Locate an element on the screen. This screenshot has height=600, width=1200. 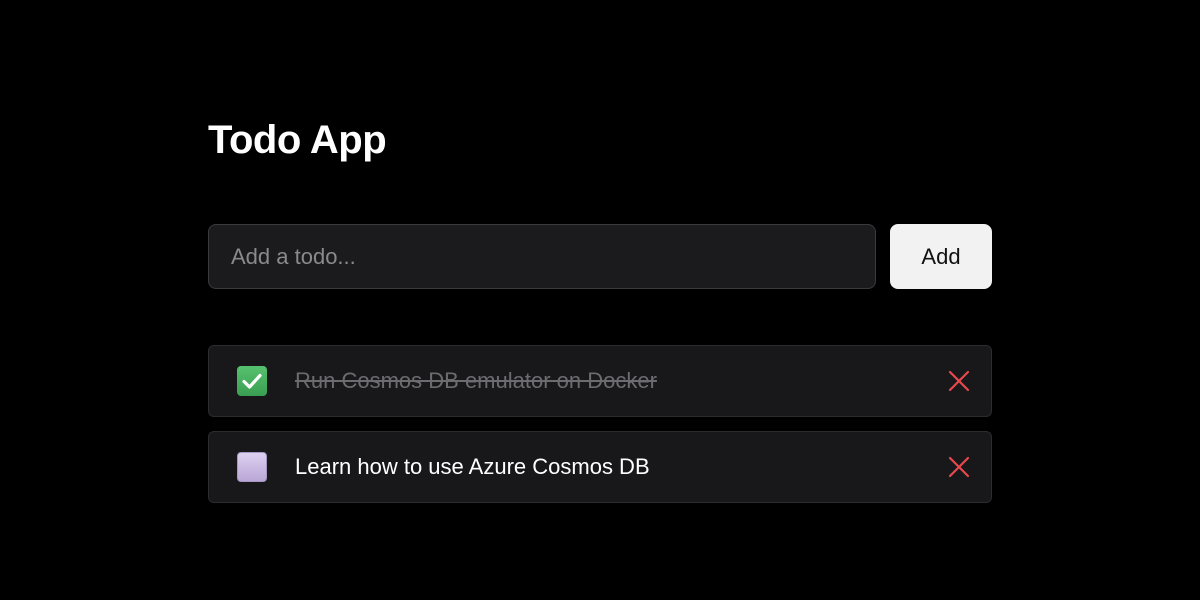
todo-text: Run Cosmos DB emulator on Docker is located at coordinates (476, 380).